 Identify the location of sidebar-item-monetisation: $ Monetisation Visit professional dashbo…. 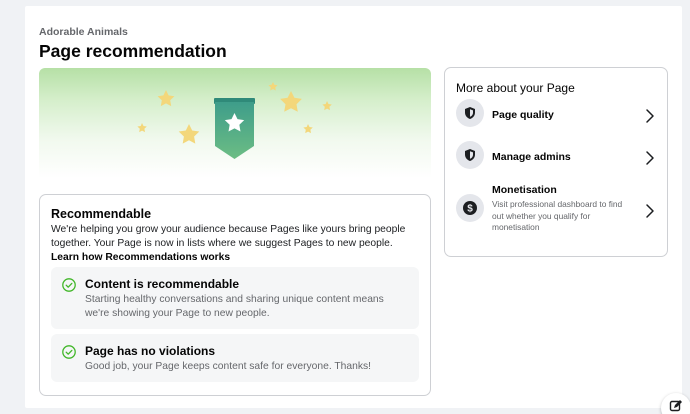
(556, 209).